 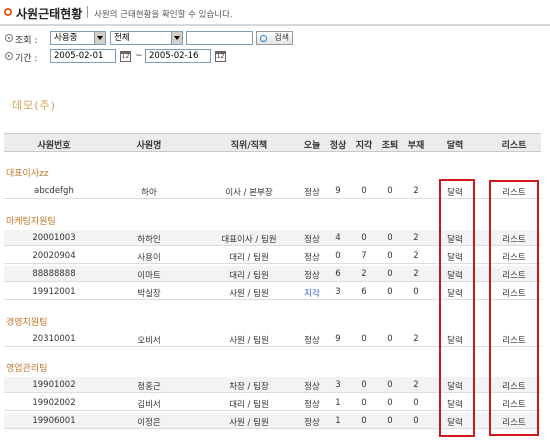 What do you see at coordinates (249, 193) in the screenshot?
I see `employee-position: 이사 / 본부장` at bounding box center [249, 193].